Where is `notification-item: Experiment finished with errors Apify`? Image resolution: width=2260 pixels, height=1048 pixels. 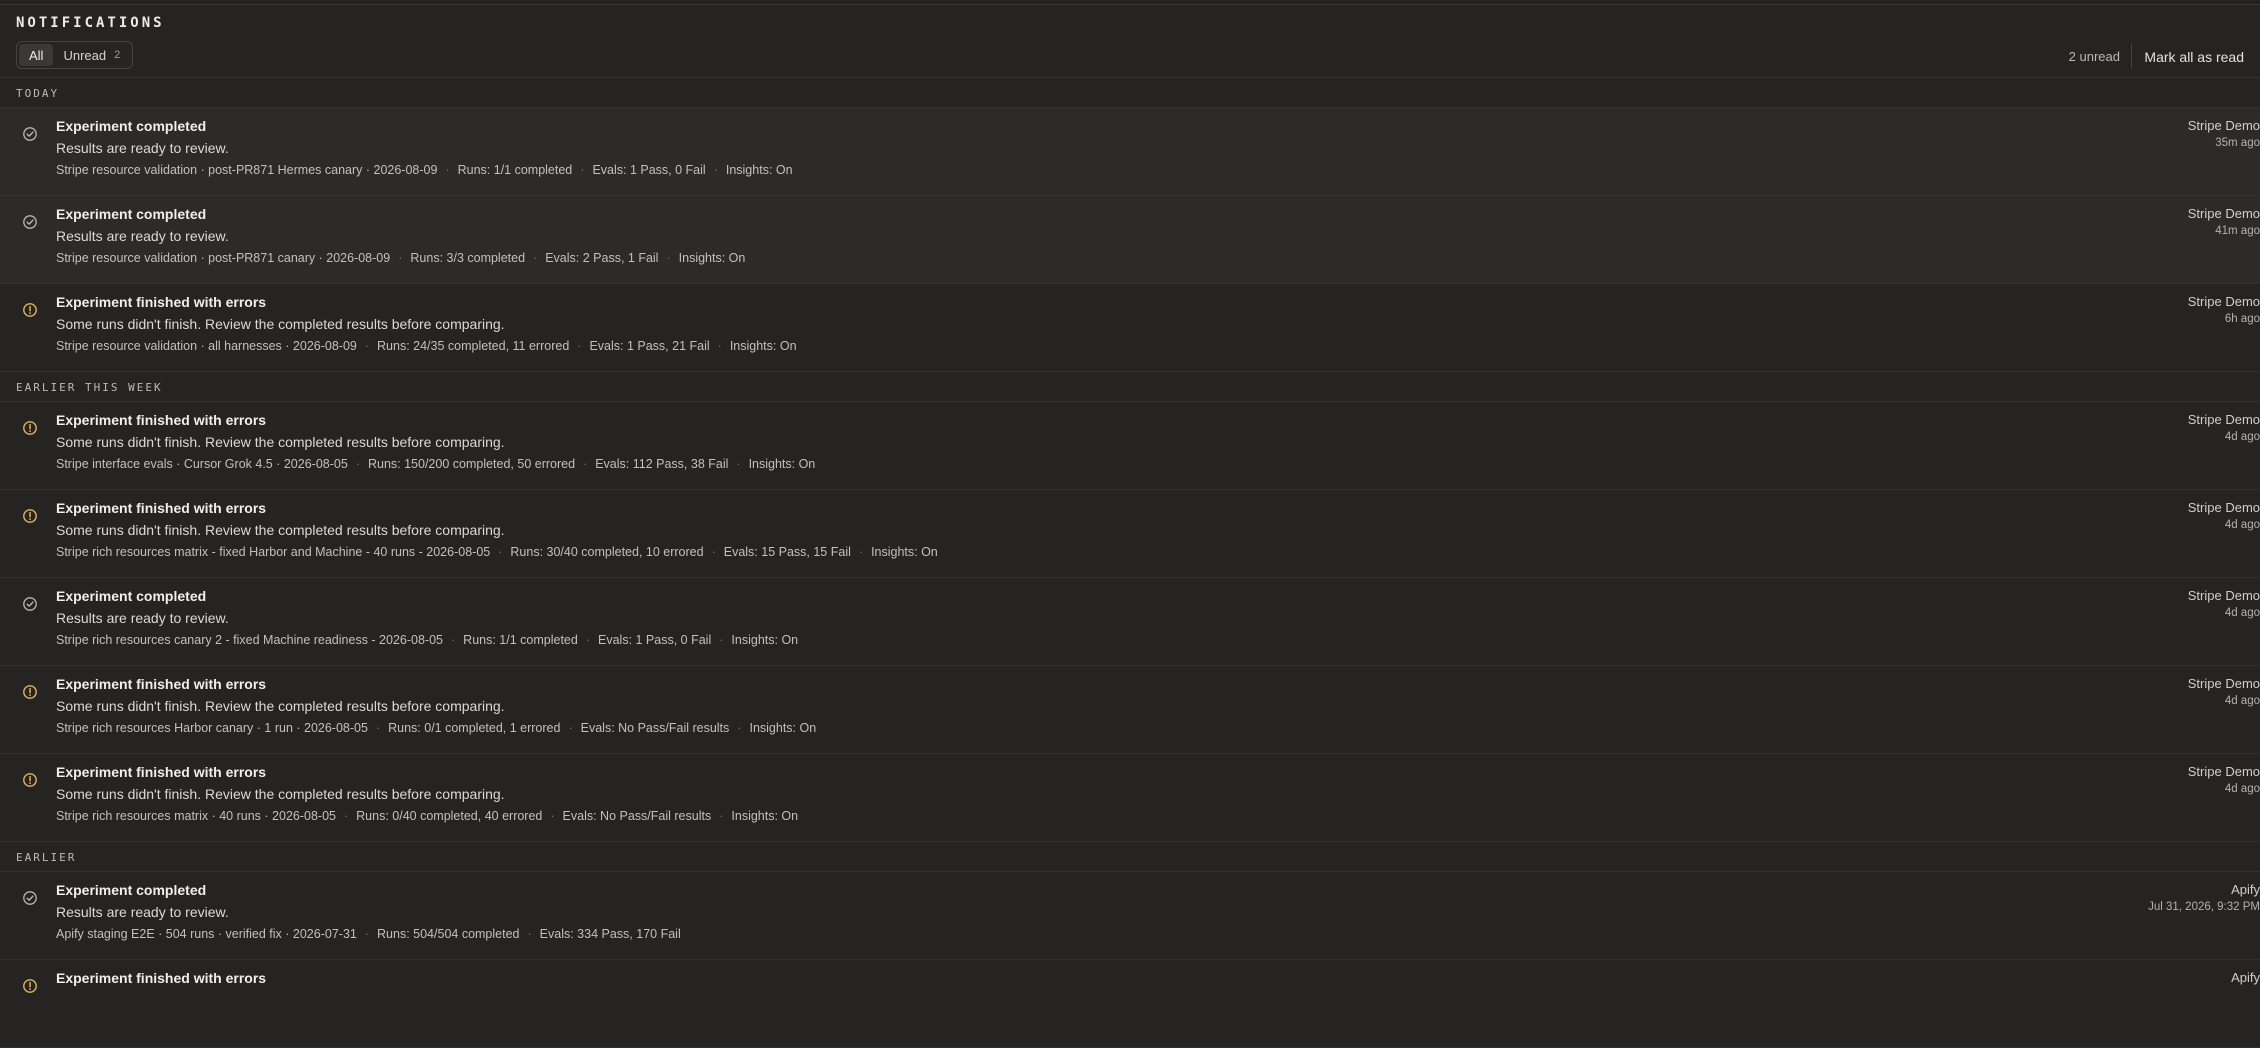 notification-item: Experiment finished with errors Apify is located at coordinates (1130, 1004).